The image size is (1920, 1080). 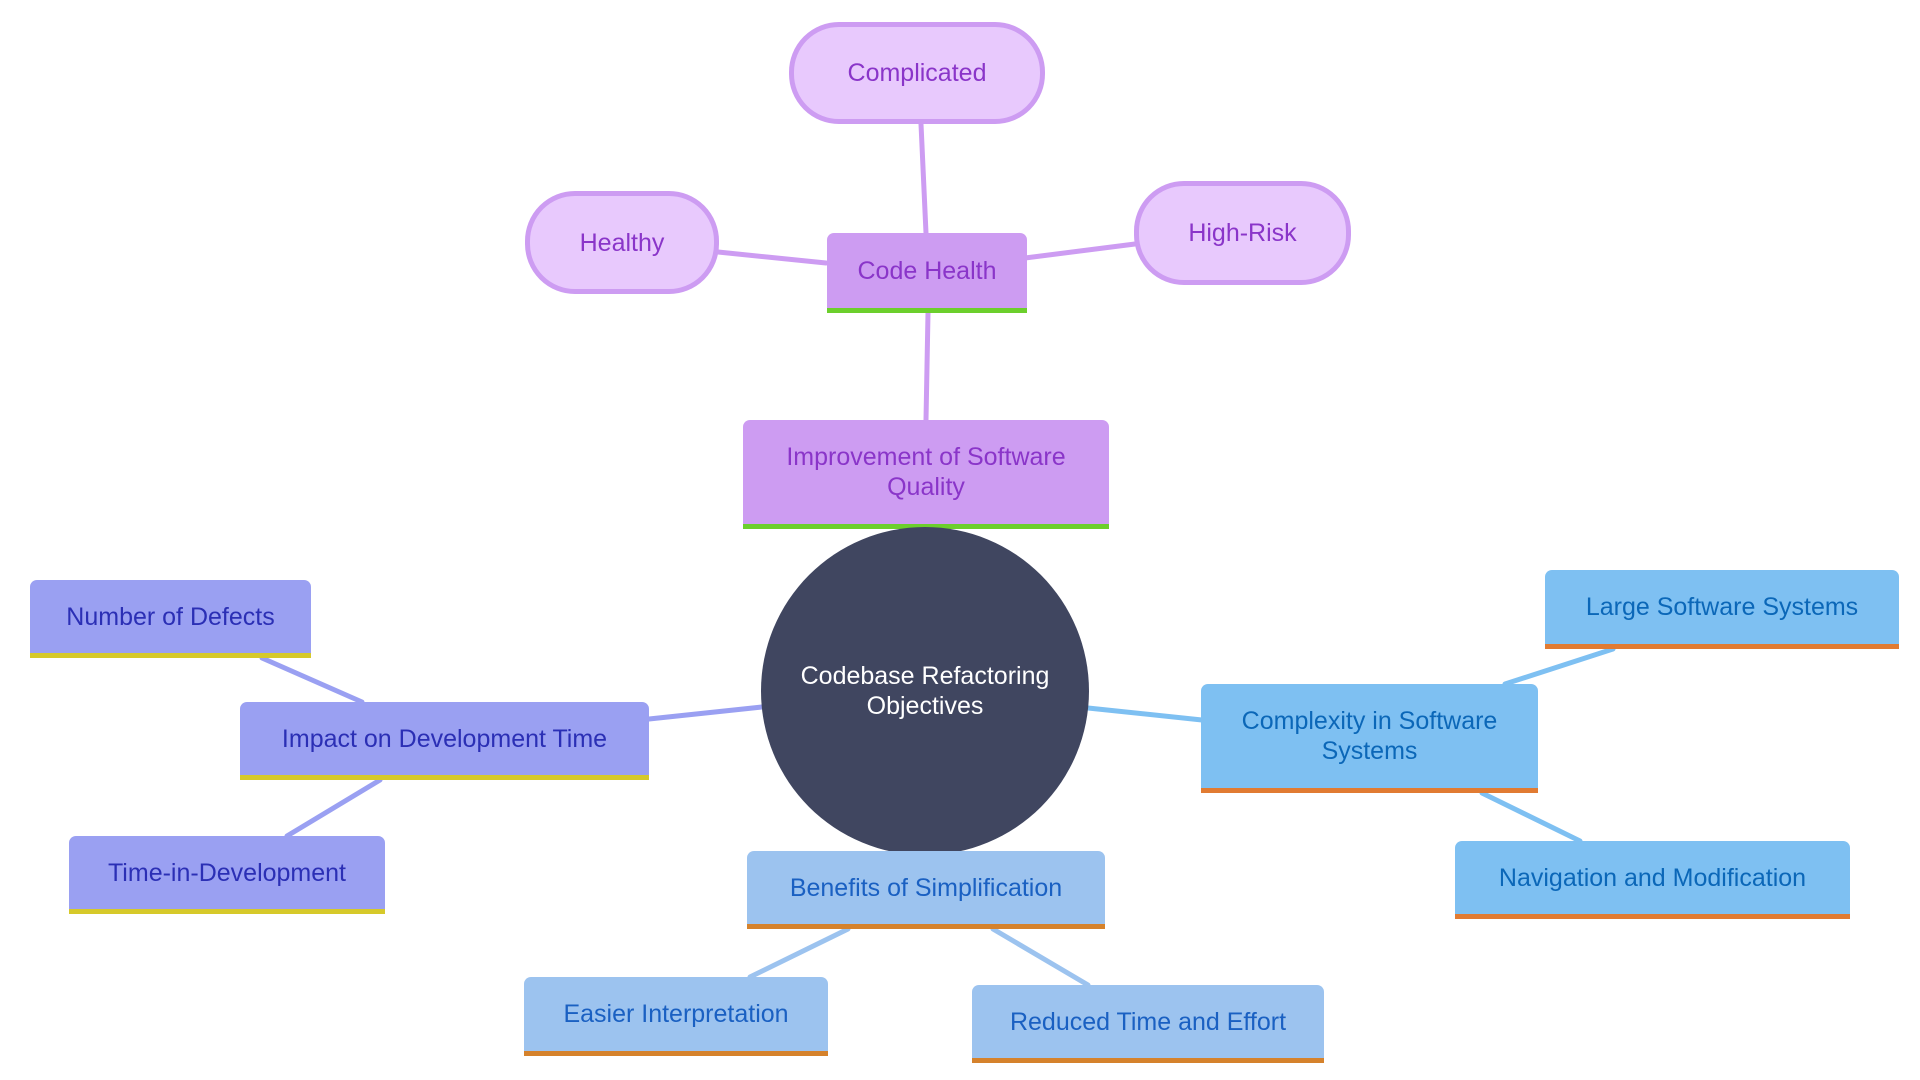 I want to click on leaf-complicated: Complicated, so click(x=917, y=73).